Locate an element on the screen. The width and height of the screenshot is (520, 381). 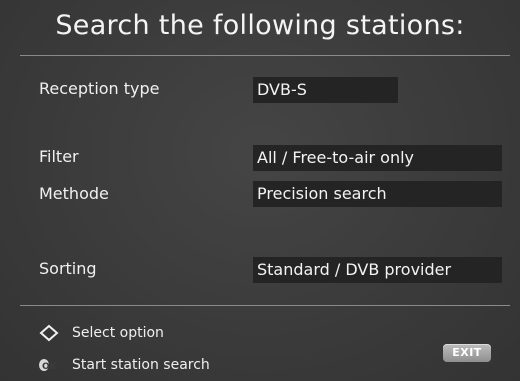
exit-button: EXIT is located at coordinates (467, 353).